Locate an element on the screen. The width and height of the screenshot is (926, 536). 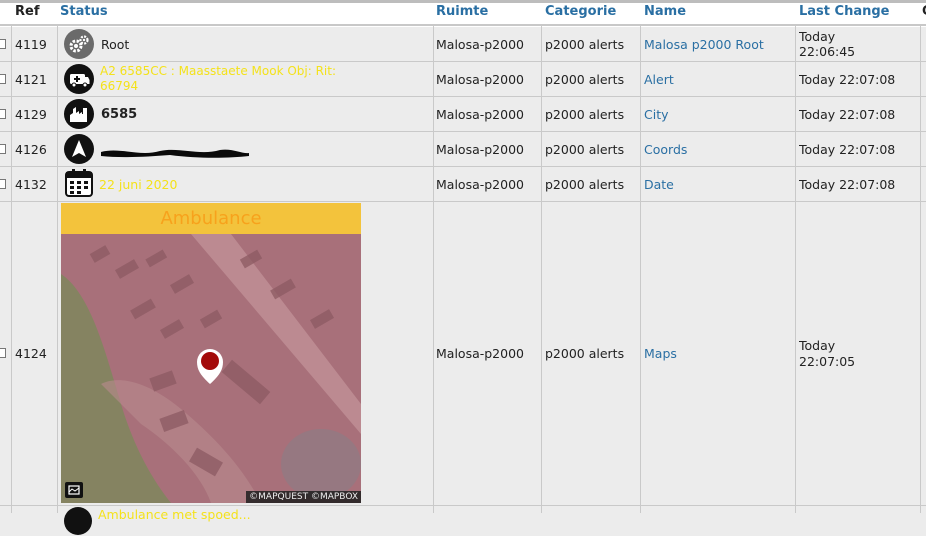
last-change-cell: Today 22:06:45 is located at coordinates (827, 44).